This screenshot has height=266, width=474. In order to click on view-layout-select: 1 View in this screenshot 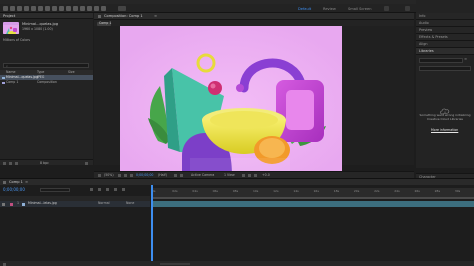, I will do `click(229, 175)`.